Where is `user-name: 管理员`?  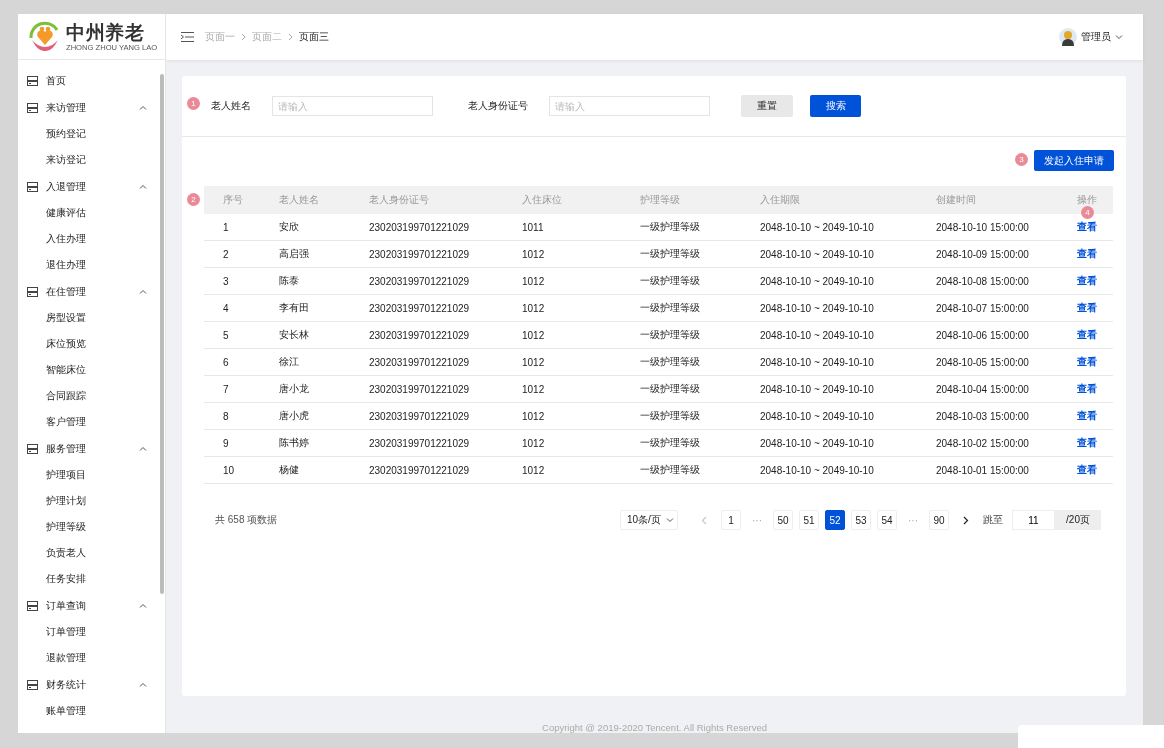 user-name: 管理员 is located at coordinates (1096, 37).